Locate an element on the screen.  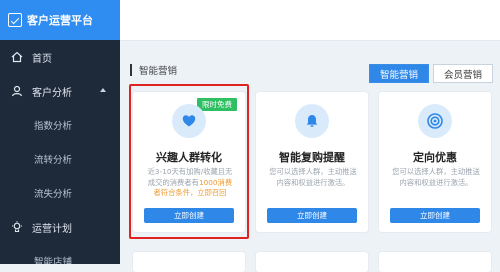
tab-bar: 智能营销 会员营销 is located at coordinates (431, 73).